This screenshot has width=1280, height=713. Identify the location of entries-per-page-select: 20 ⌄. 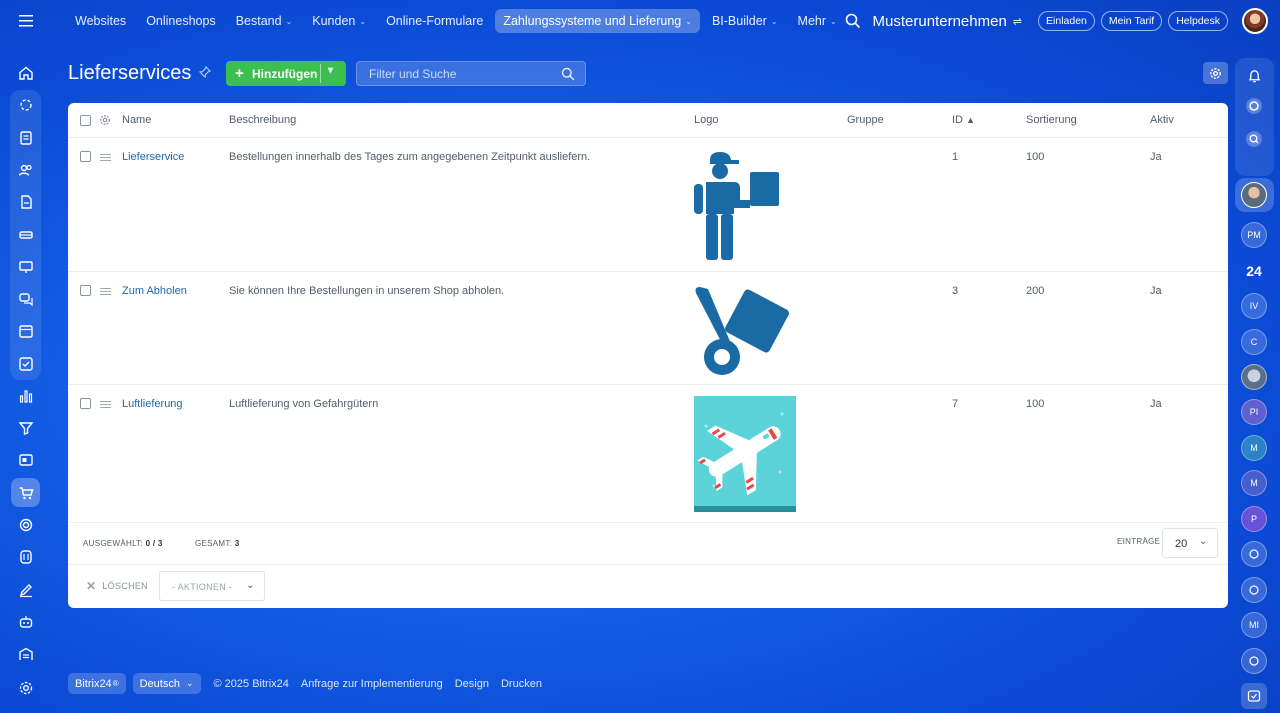
(1190, 543).